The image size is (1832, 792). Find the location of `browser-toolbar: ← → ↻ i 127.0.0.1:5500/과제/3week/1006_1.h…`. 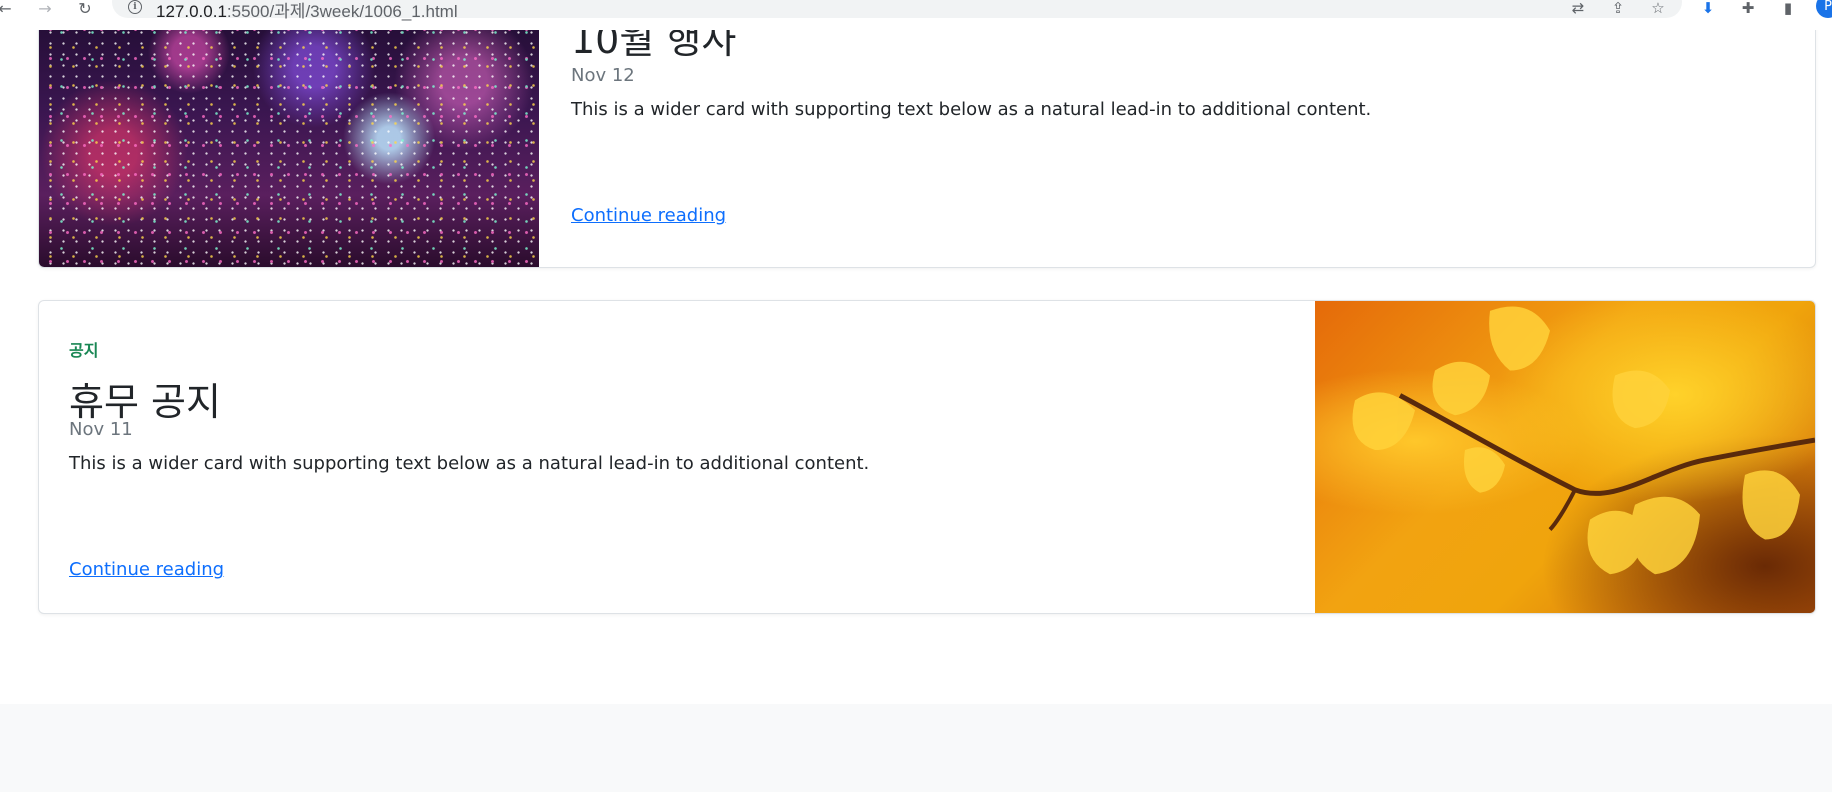

browser-toolbar: ← → ↻ i 127.0.0.1:5500/과제/3week/1006_1.h… is located at coordinates (916, 15).